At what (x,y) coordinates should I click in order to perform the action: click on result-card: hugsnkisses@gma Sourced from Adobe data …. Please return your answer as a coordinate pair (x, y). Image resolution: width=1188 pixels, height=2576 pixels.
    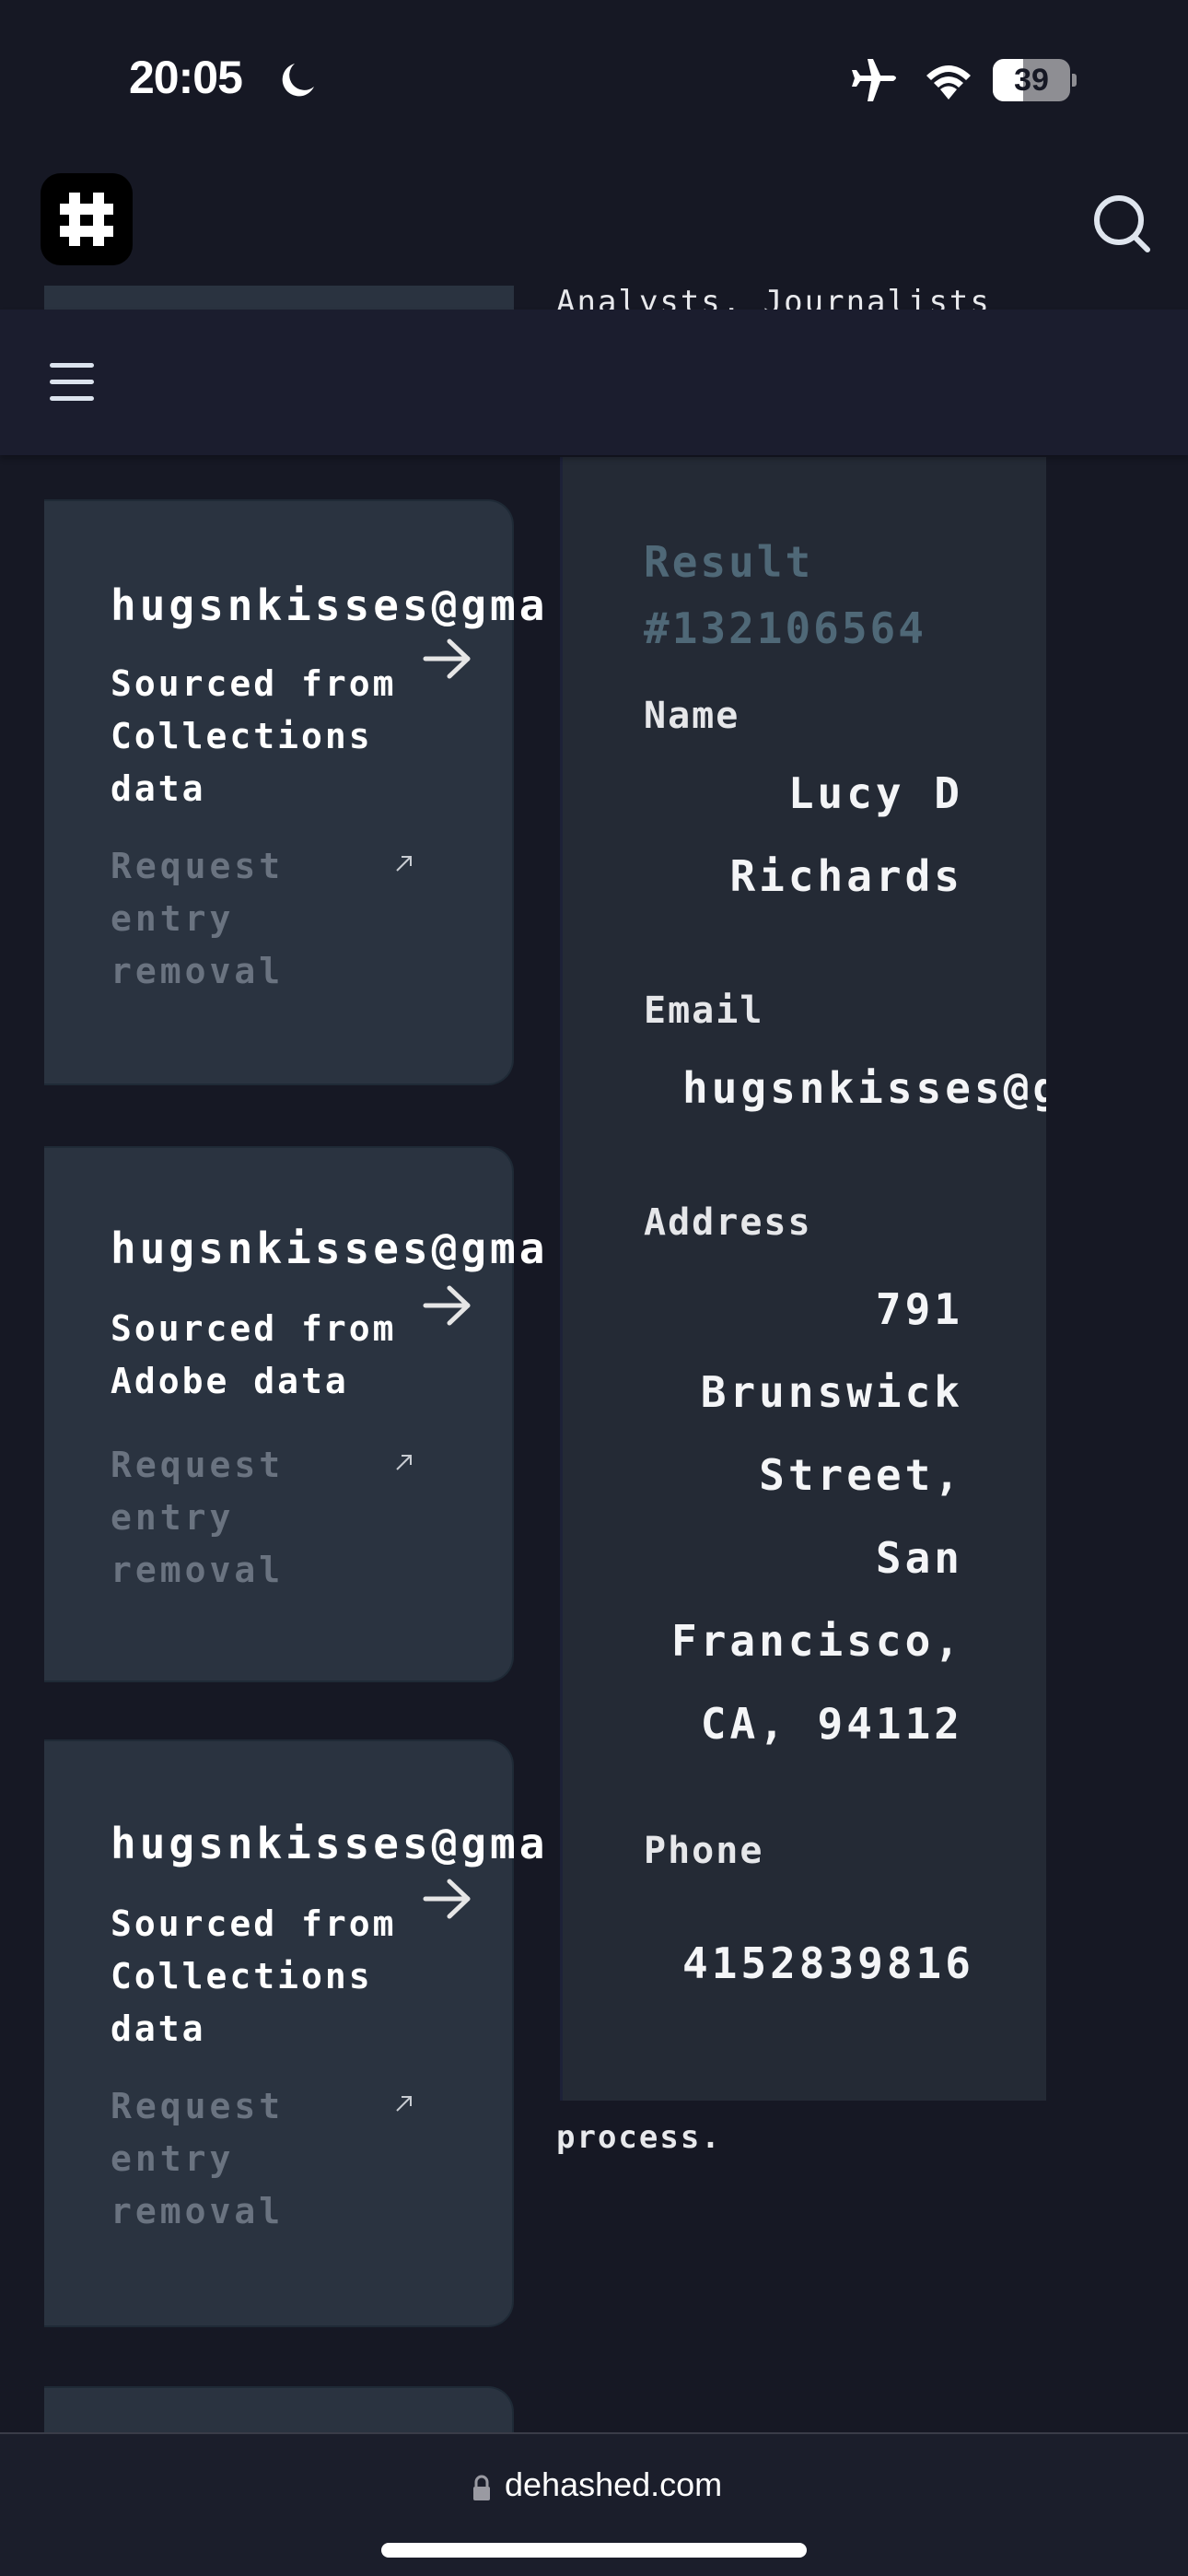
    Looking at the image, I should click on (294, 1414).